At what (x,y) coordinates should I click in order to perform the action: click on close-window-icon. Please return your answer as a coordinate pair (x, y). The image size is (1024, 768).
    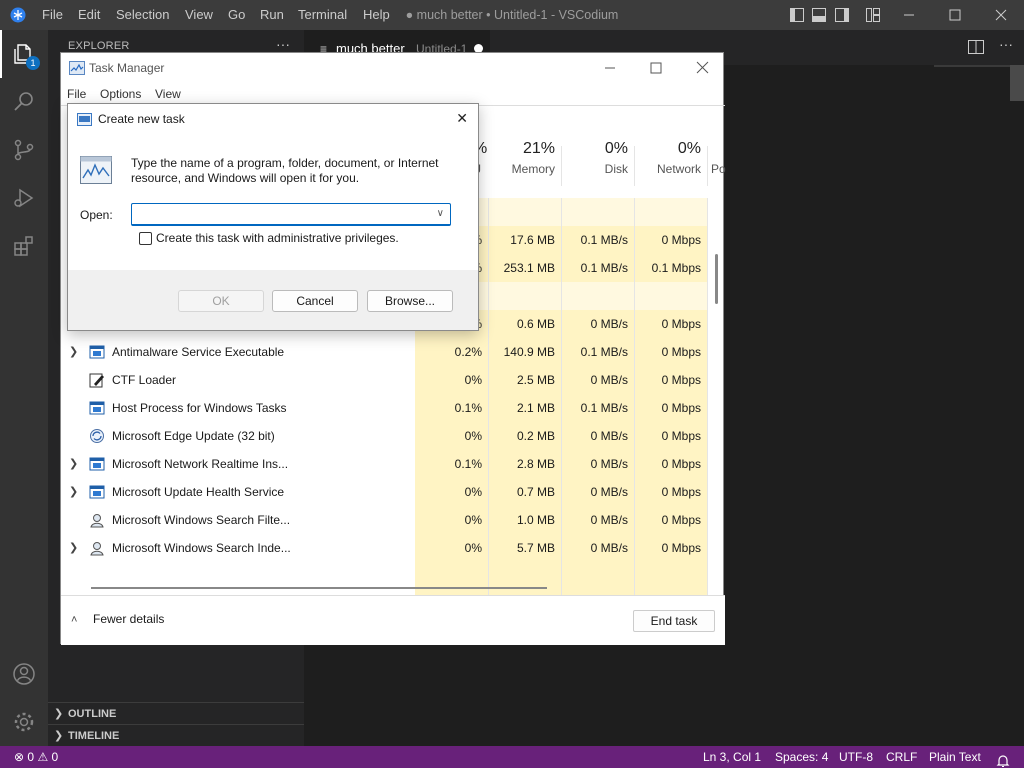
    Looking at the image, I should click on (1001, 15).